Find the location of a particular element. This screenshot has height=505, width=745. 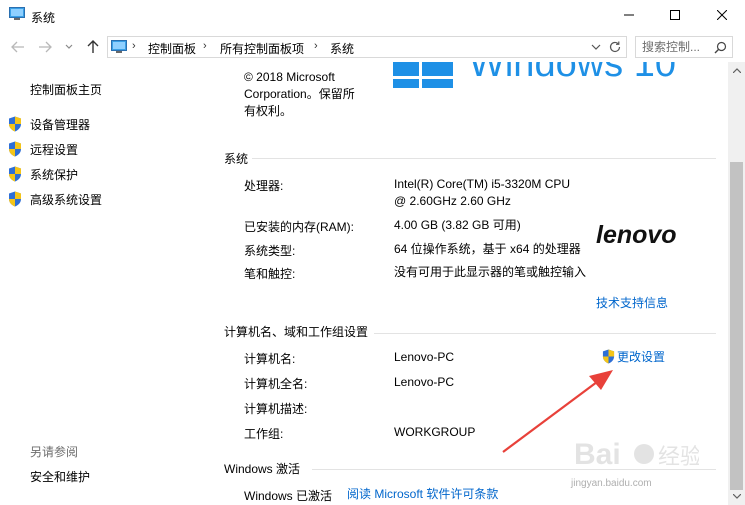

close-button is located at coordinates (722, 15).